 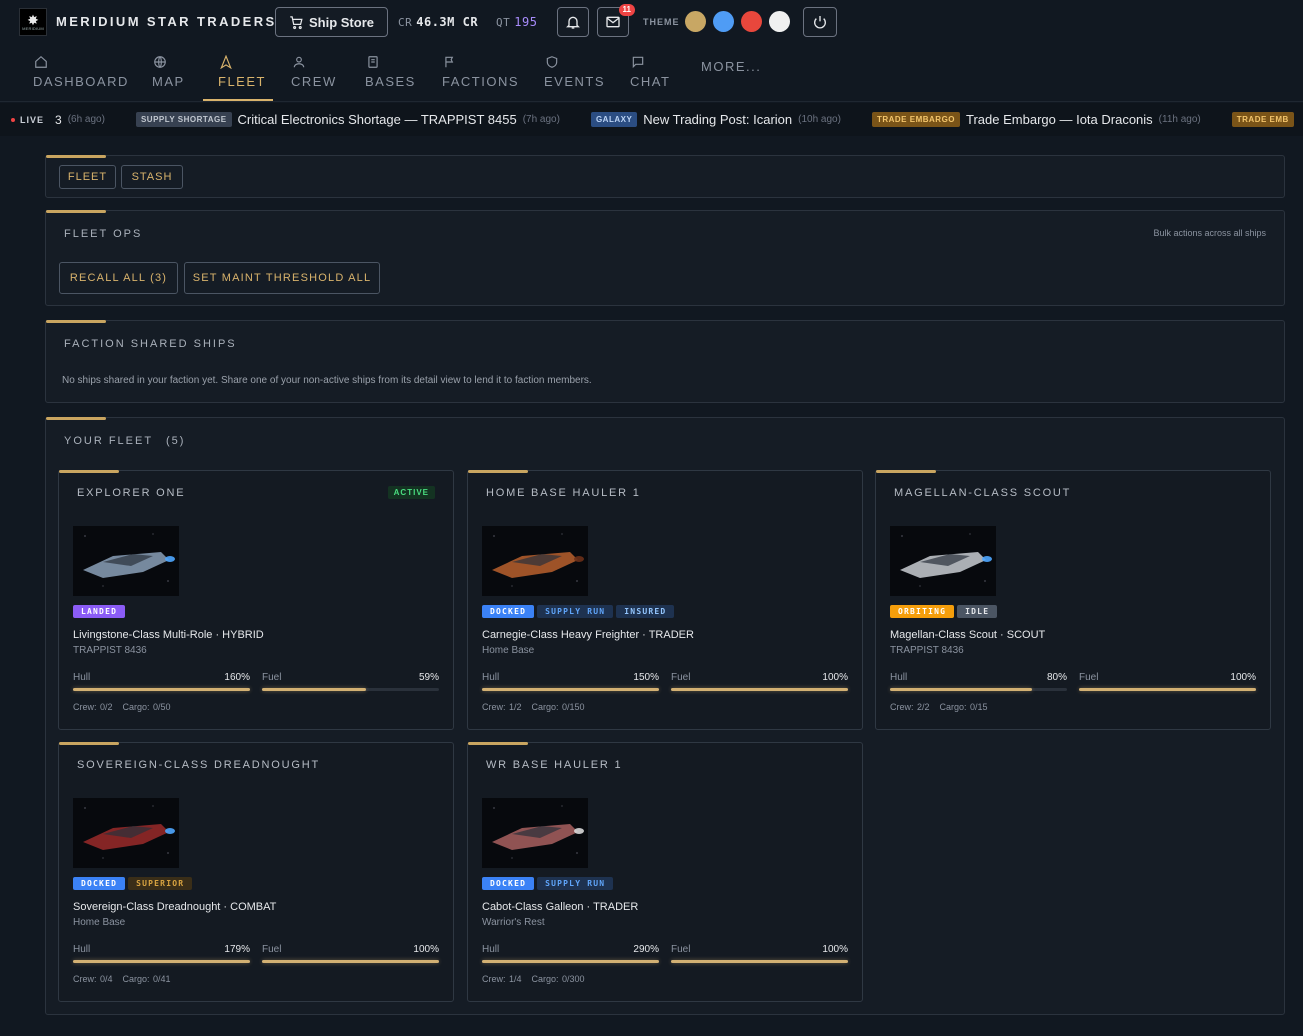 I want to click on nav-active-indicator, so click(x=238, y=100).